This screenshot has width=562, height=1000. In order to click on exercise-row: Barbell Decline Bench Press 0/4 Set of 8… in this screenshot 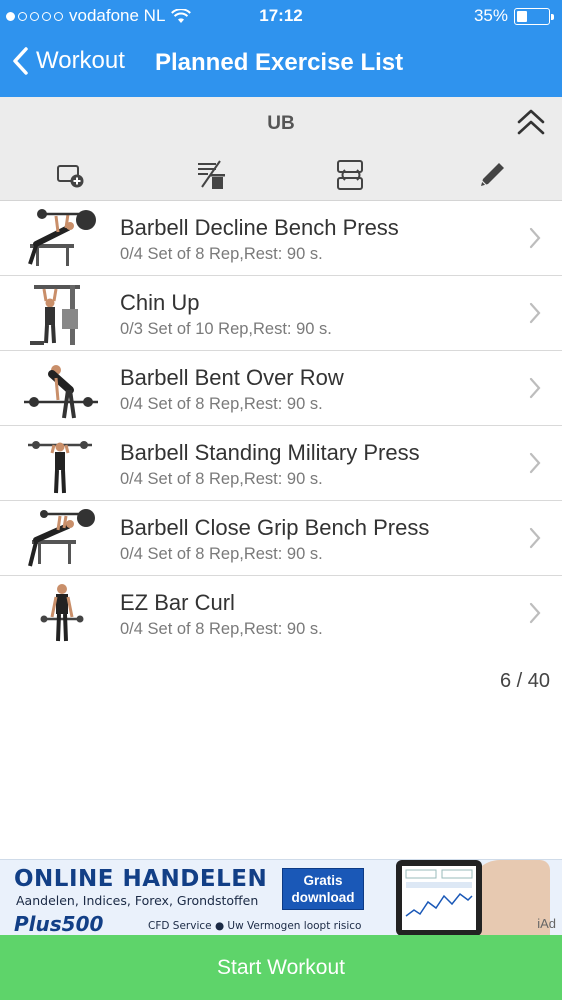, I will do `click(281, 238)`.